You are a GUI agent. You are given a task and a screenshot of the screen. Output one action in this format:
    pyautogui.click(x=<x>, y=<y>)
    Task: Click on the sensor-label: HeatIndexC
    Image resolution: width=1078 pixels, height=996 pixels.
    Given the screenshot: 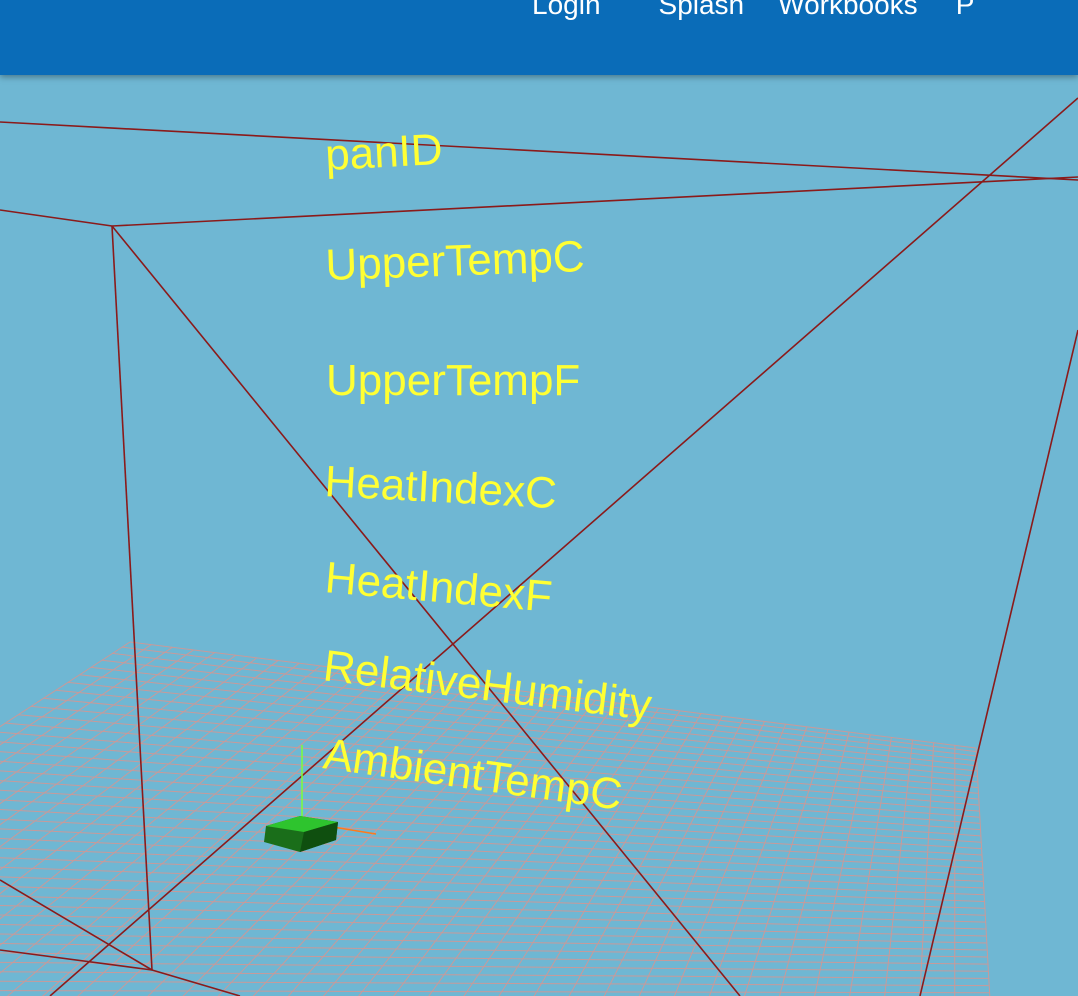 What is the action you would take?
    pyautogui.click(x=440, y=487)
    